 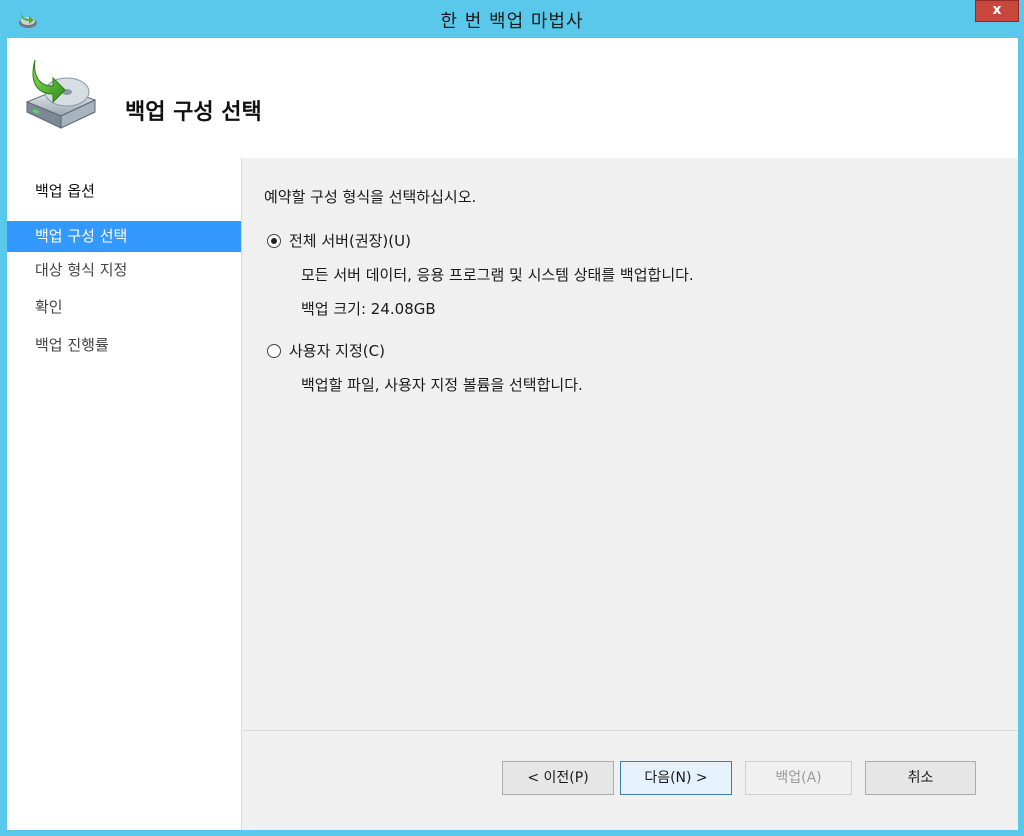 What do you see at coordinates (368, 309) in the screenshot?
I see `backup-size-text: 백업 크기: 24.08GB` at bounding box center [368, 309].